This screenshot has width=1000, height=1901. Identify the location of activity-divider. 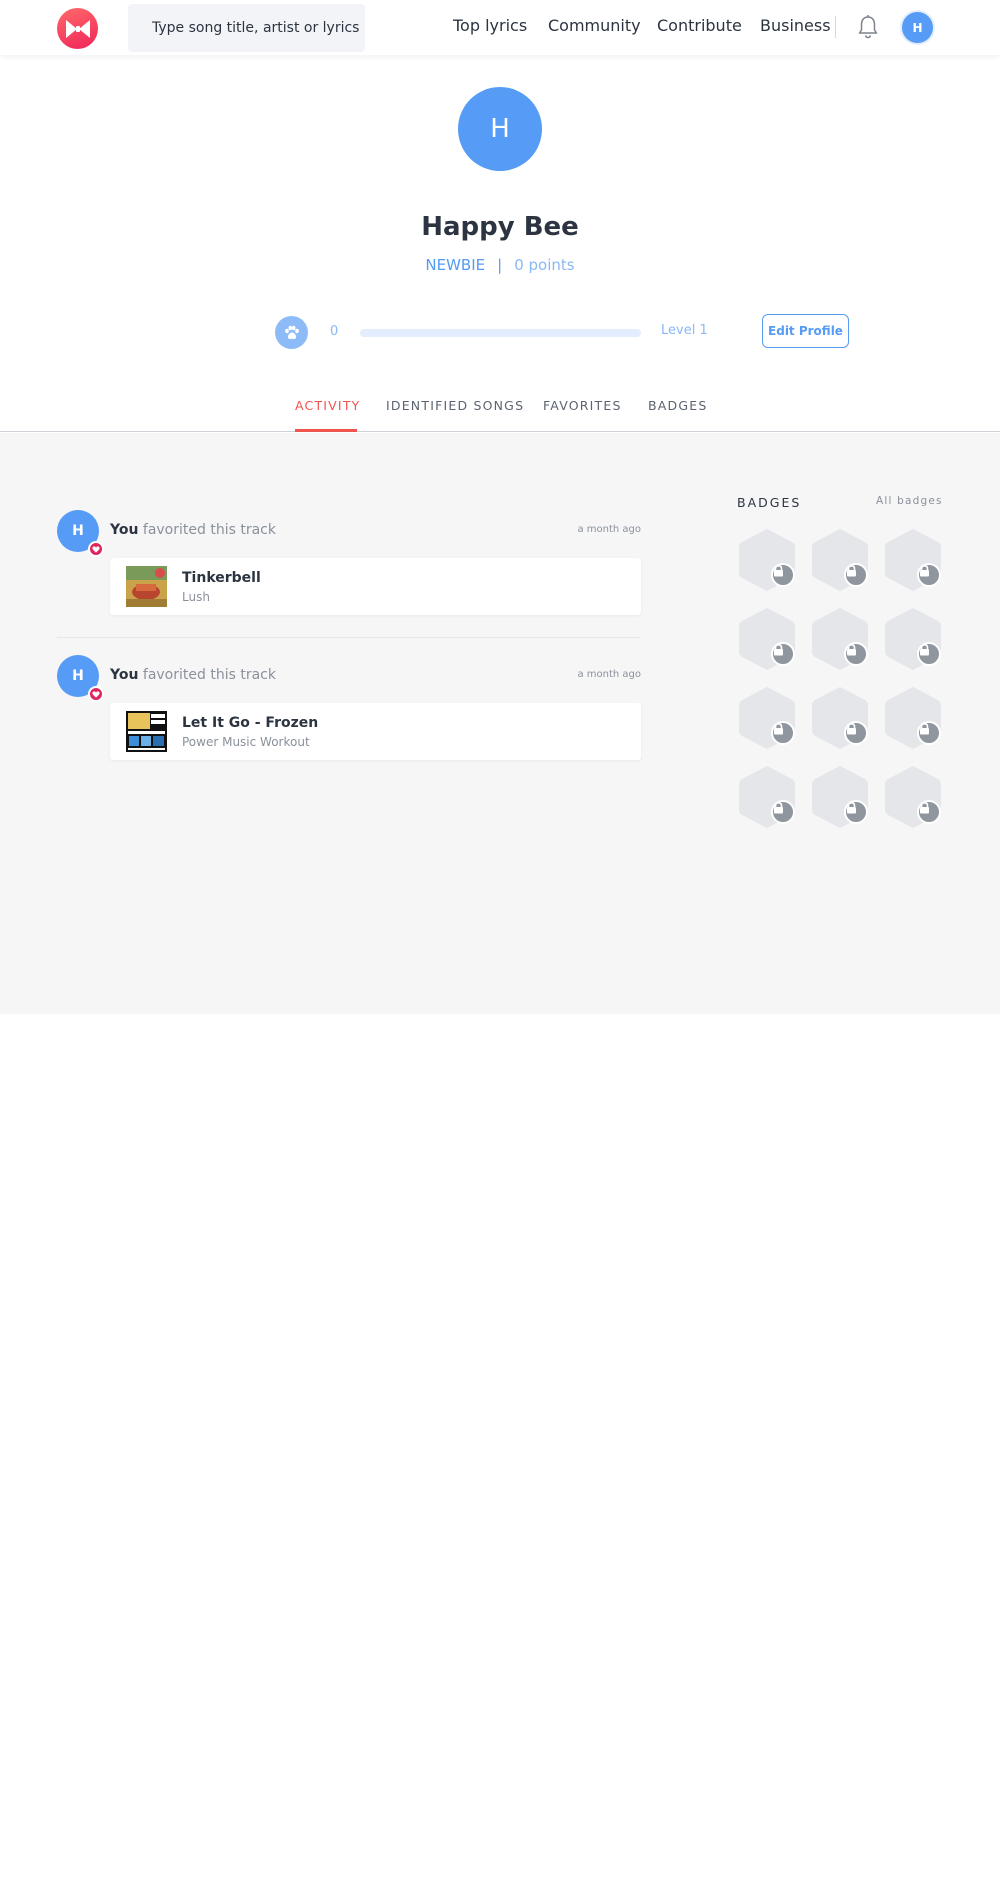
(349, 637).